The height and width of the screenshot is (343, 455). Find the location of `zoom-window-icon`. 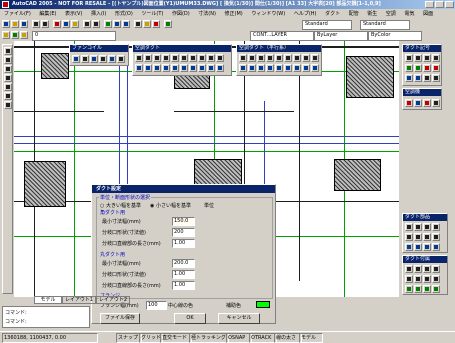

zoom-window-icon is located at coordinates (126, 24).